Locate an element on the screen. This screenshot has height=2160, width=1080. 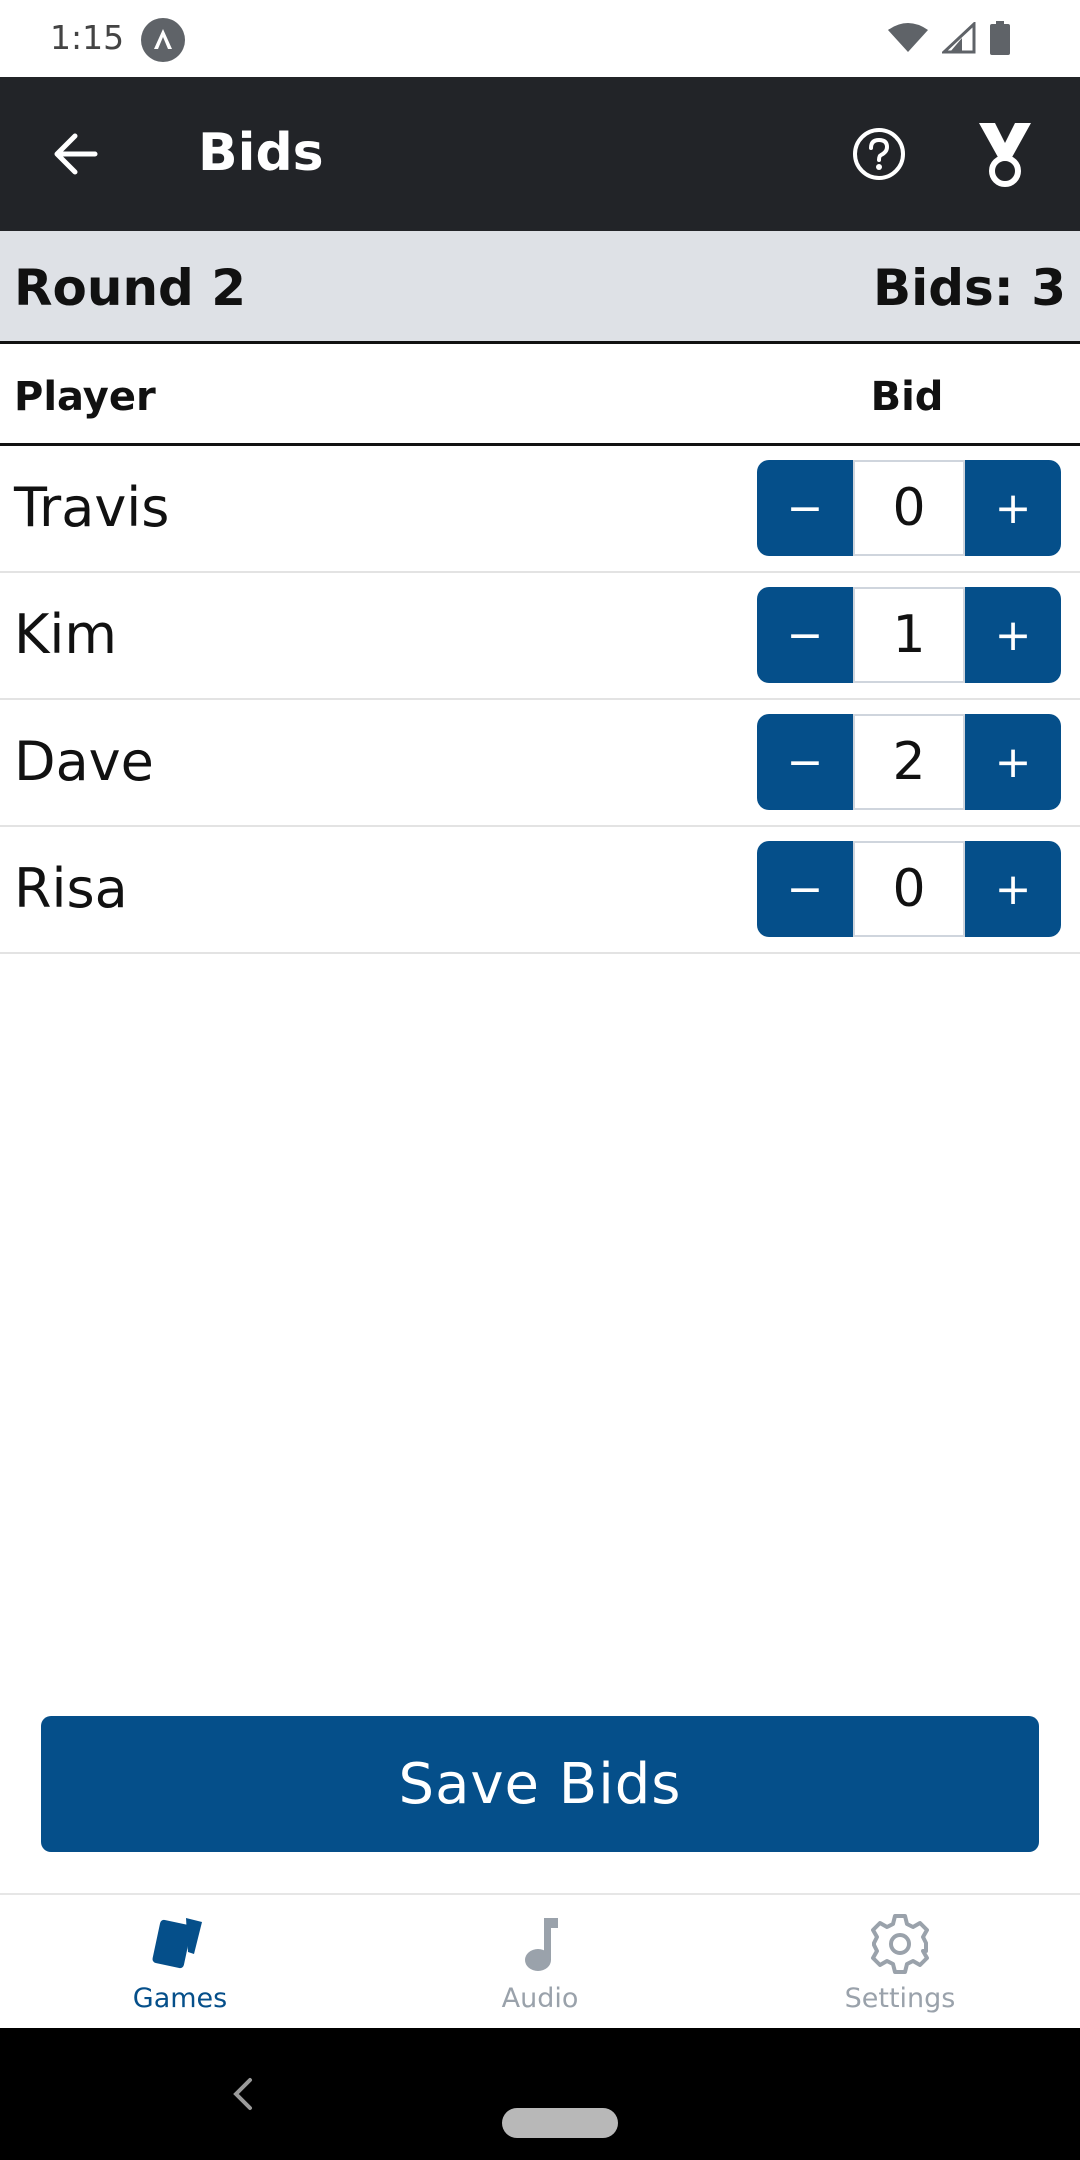
signal-icon is located at coordinates (958, 39).